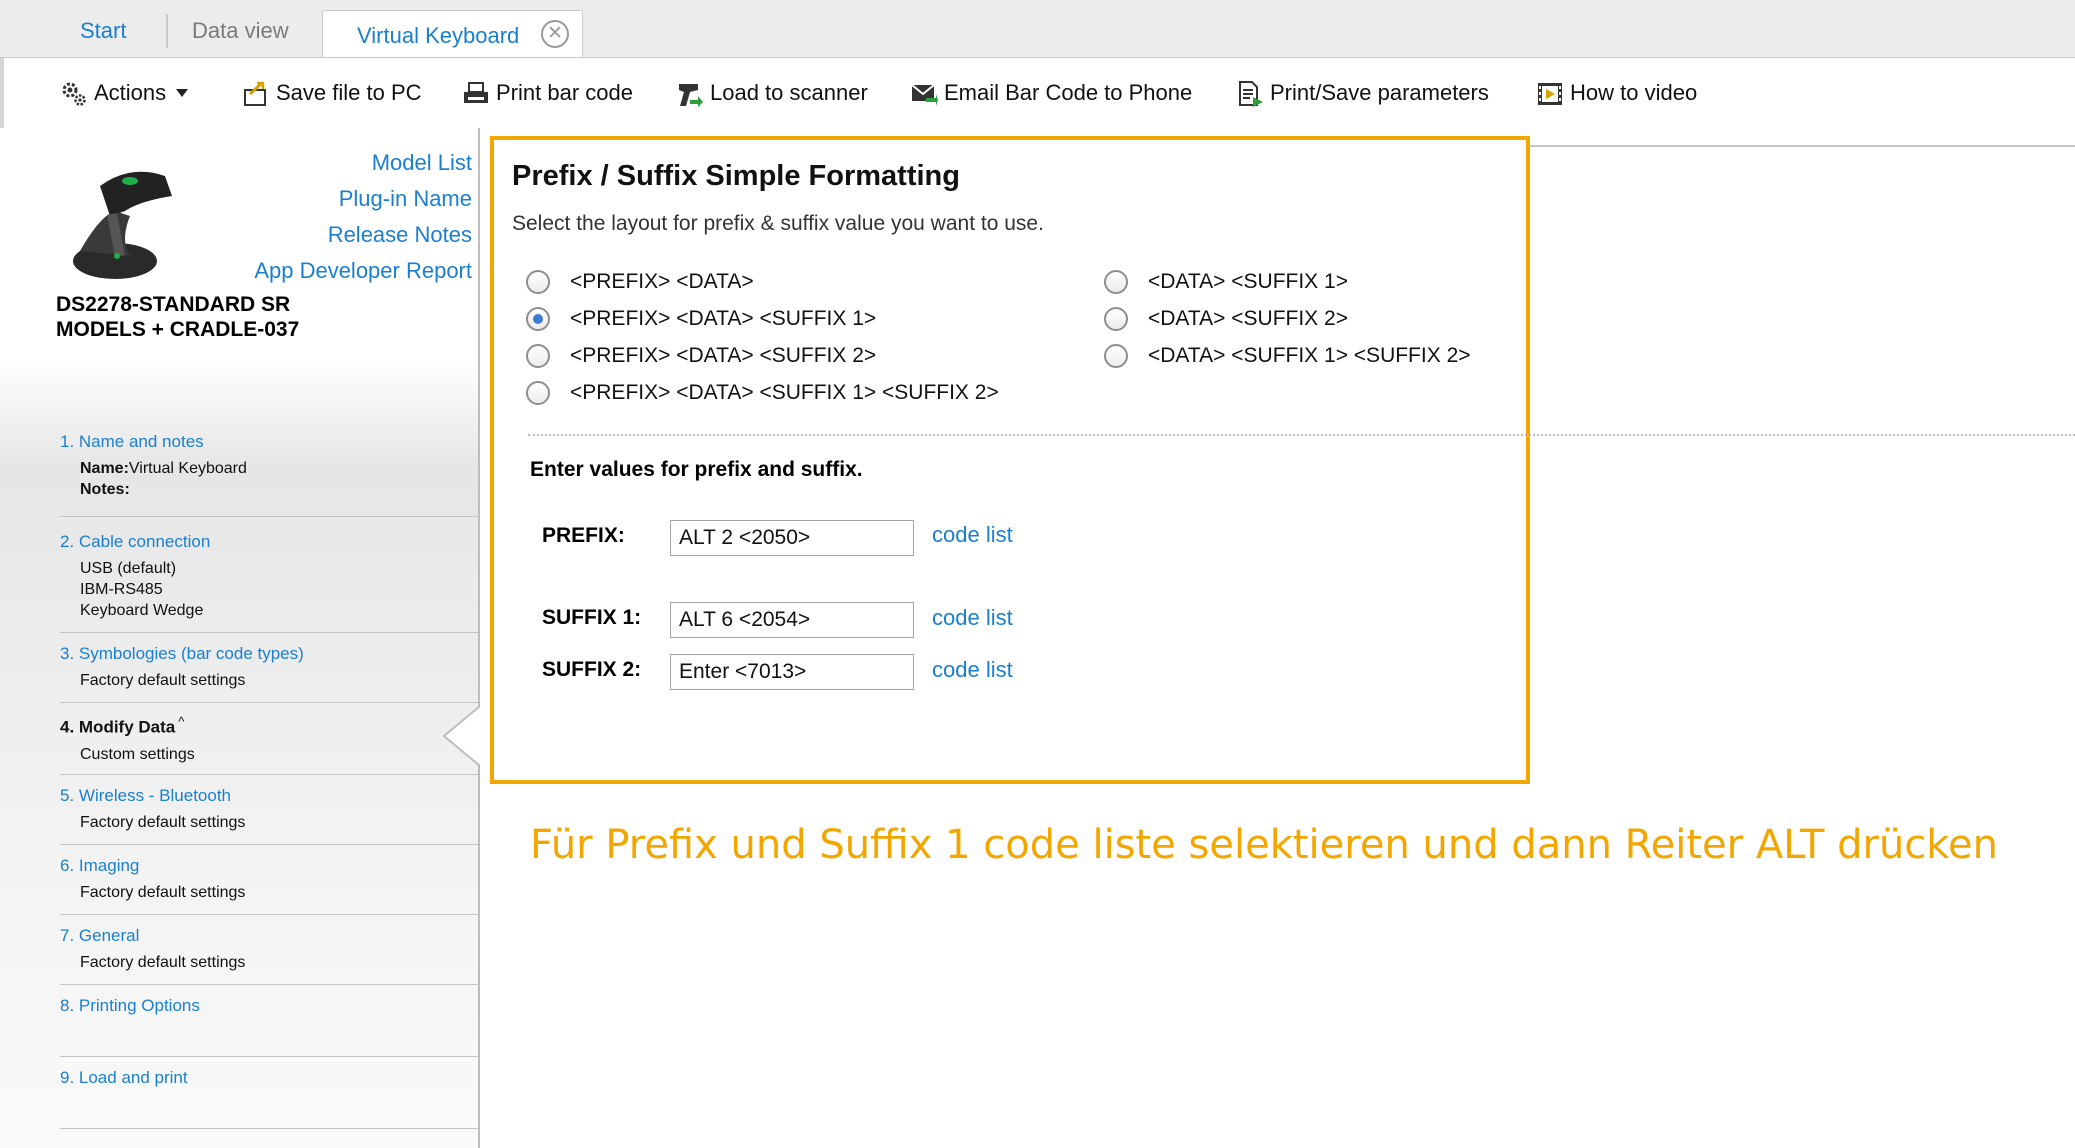 This screenshot has width=2075, height=1148. Describe the element at coordinates (182, 93) in the screenshot. I see `chevron-down-icon` at that location.